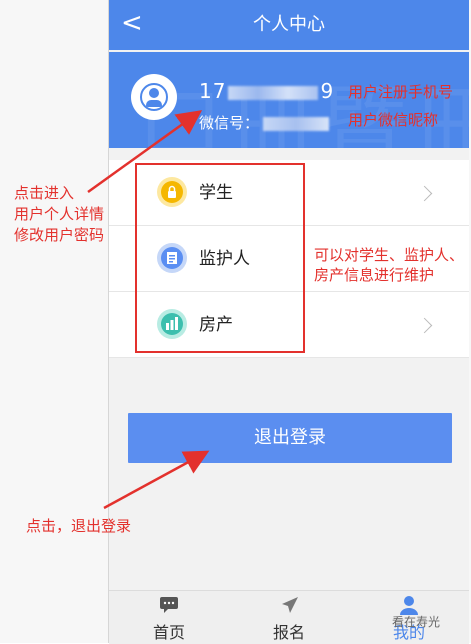 Image resolution: width=471 pixels, height=644 pixels. What do you see at coordinates (416, 622) in the screenshot?
I see `watermark-text: 看在寿光` at bounding box center [416, 622].